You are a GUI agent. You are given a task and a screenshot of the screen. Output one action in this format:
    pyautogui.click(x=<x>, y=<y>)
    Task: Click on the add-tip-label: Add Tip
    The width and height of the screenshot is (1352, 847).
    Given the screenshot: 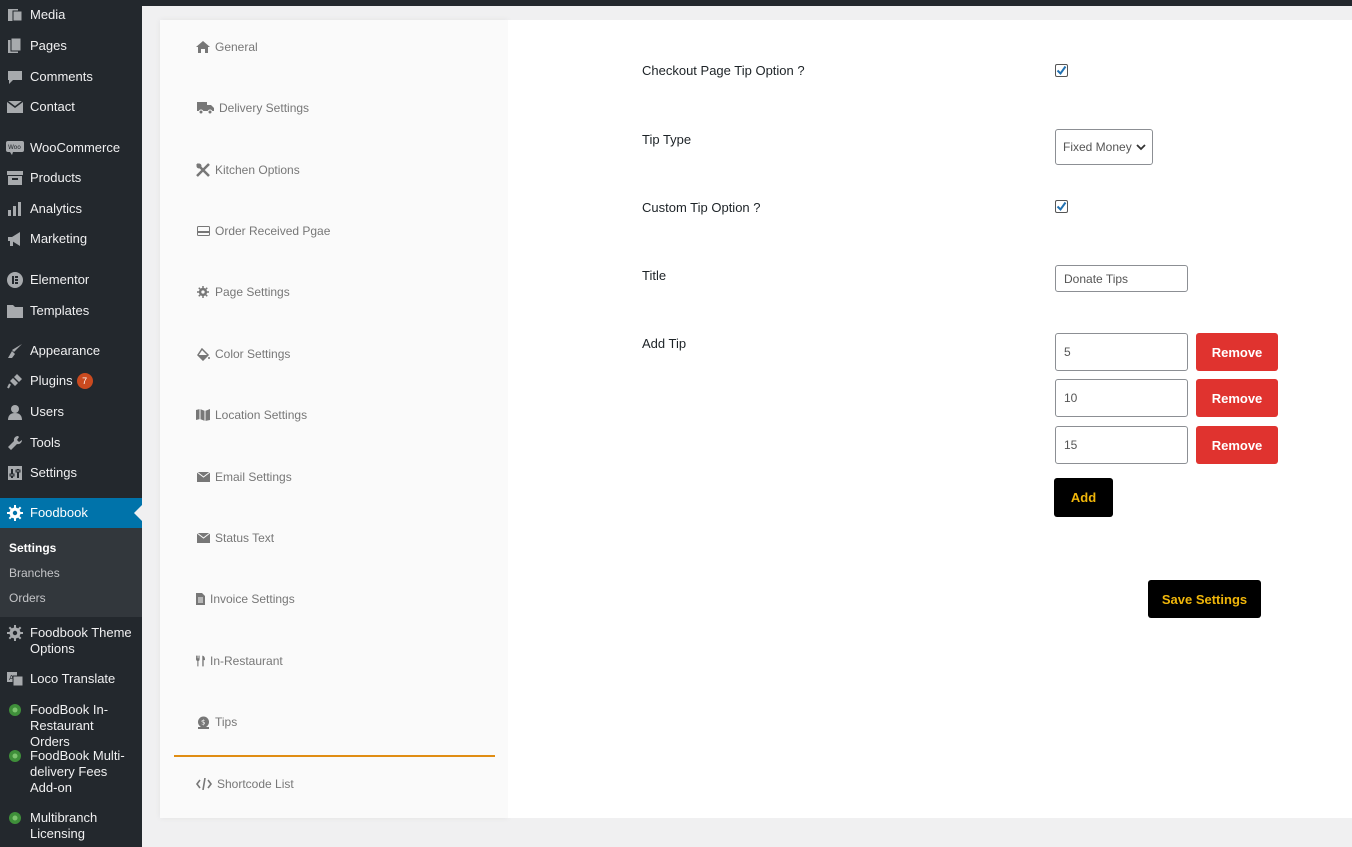 What is the action you would take?
    pyautogui.click(x=664, y=343)
    